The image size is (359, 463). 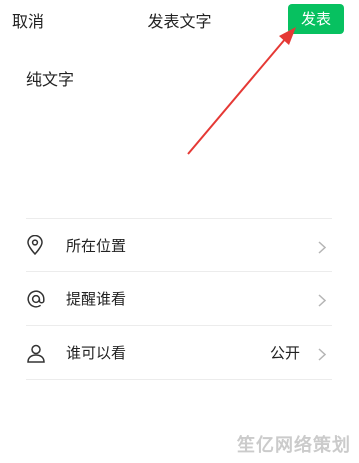 I want to click on option-visibility-label: 谁可以看, so click(x=96, y=353).